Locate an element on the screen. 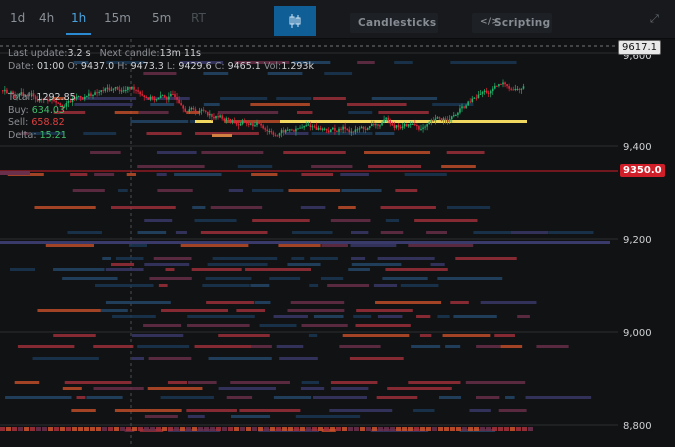 This screenshot has height=447, width=675. expand-icon: ⤢ is located at coordinates (654, 19).